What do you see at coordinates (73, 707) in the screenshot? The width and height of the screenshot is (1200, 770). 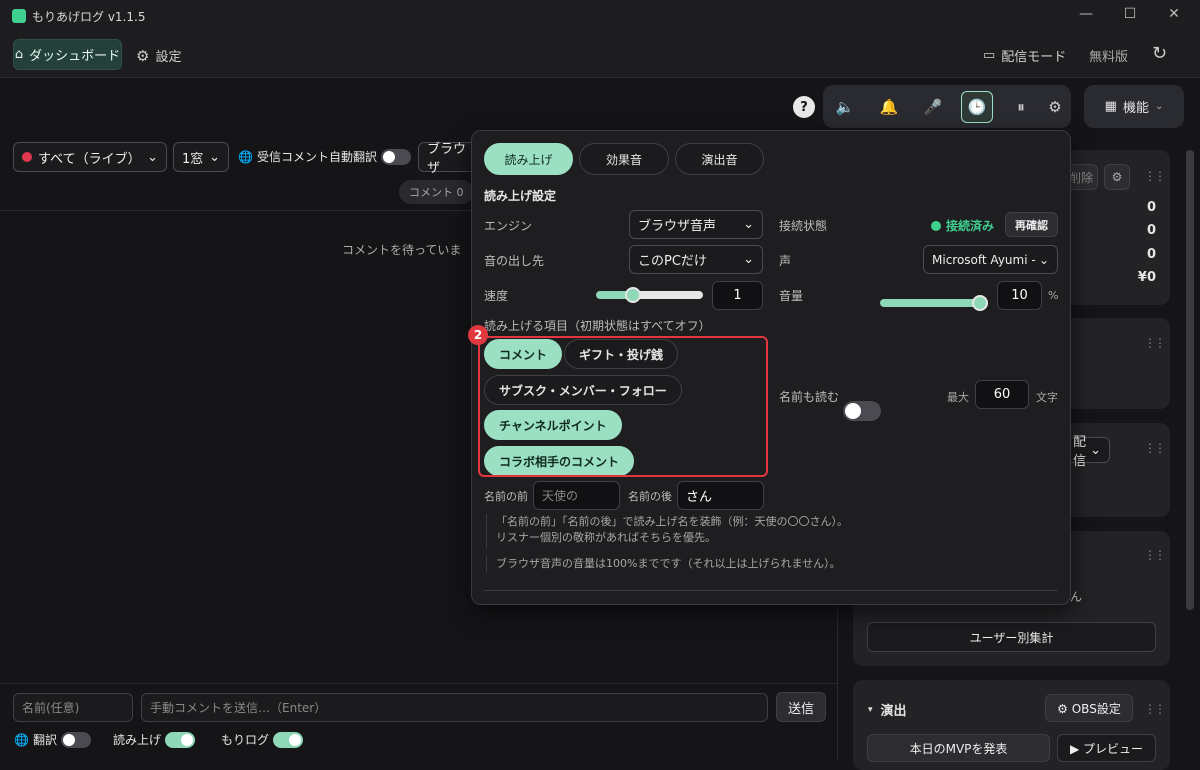 I see `name-input: 名前(任意)` at bounding box center [73, 707].